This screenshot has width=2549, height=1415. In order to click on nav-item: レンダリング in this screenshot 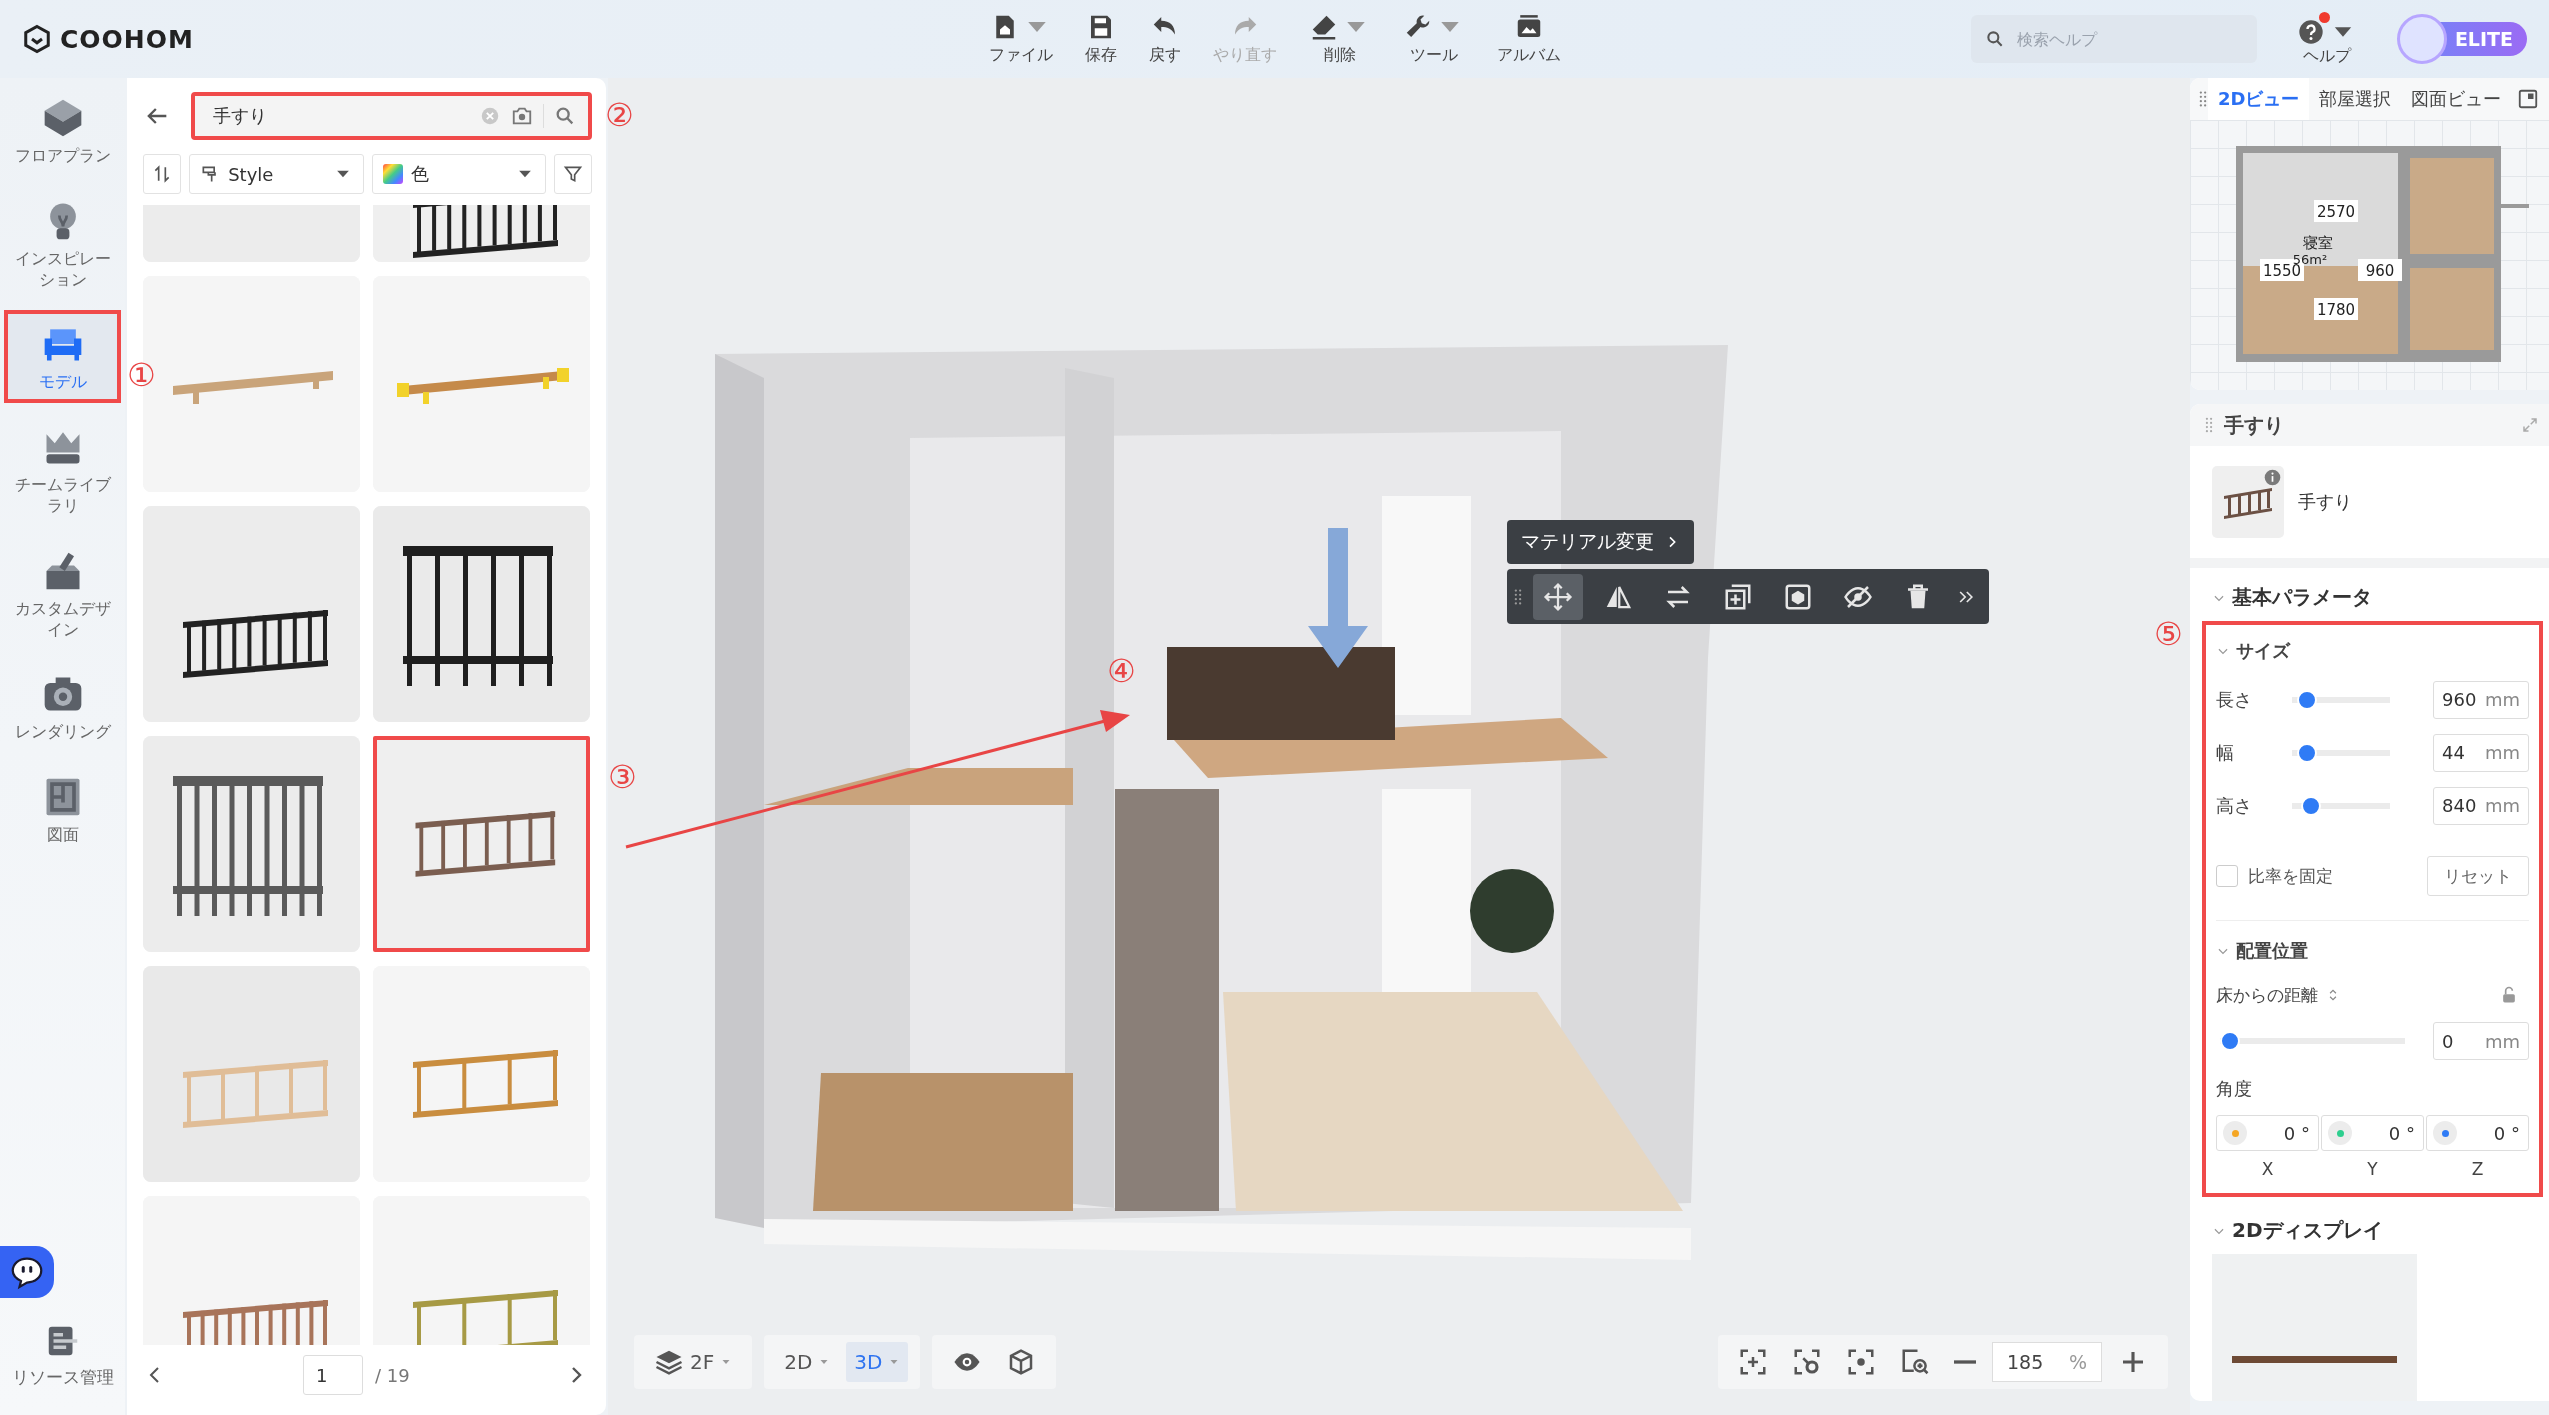, I will do `click(62, 707)`.